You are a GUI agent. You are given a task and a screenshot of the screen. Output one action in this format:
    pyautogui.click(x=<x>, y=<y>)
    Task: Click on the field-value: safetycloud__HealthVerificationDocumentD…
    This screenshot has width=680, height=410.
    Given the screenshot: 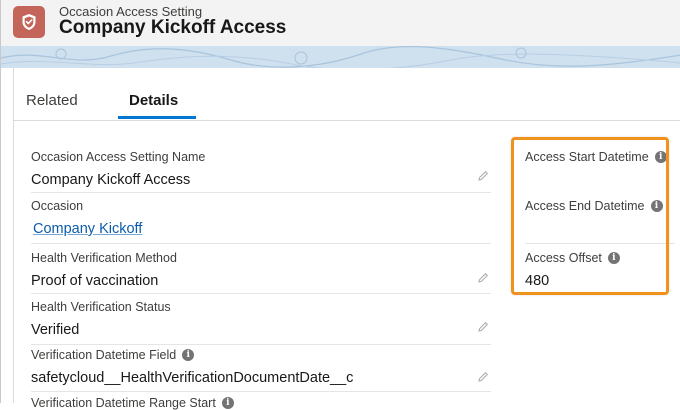 What is the action you would take?
    pyautogui.click(x=192, y=378)
    